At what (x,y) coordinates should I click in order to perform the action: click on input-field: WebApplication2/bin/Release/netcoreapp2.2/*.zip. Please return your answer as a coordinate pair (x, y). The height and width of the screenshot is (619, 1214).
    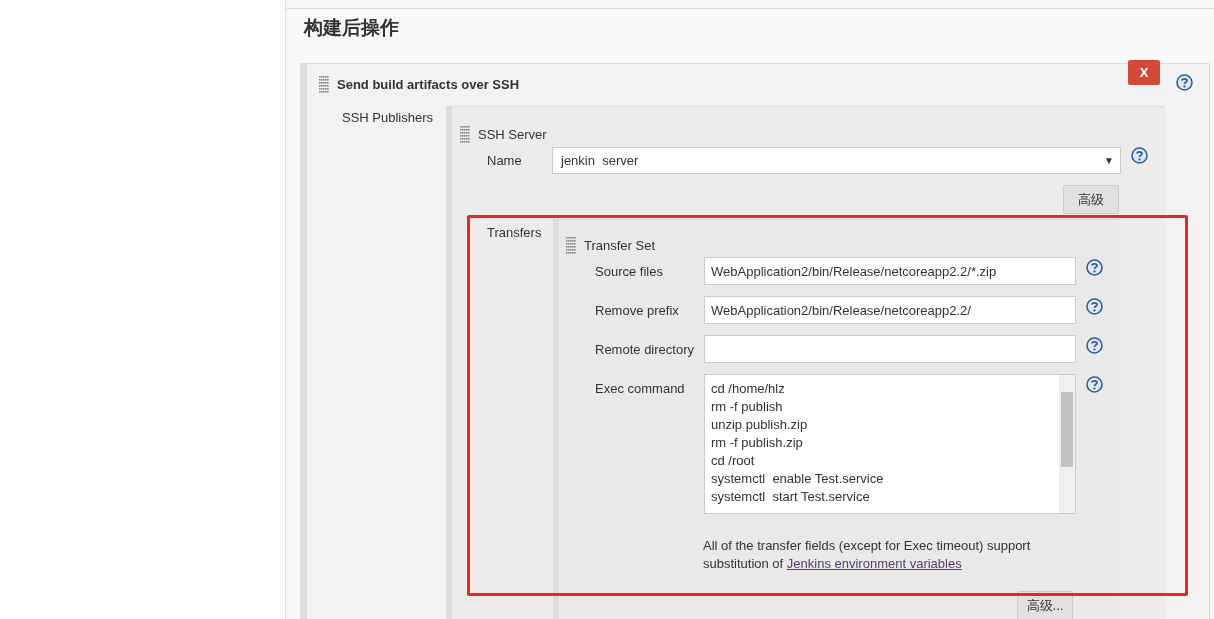
    Looking at the image, I should click on (890, 271).